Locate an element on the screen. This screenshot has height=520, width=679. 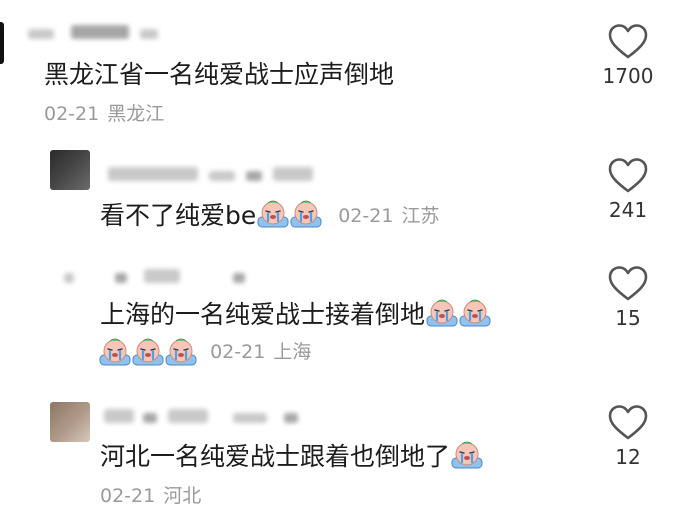
comment-4-text: 河北一名纯爱战士跟着也倒地了 is located at coordinates (275, 456).